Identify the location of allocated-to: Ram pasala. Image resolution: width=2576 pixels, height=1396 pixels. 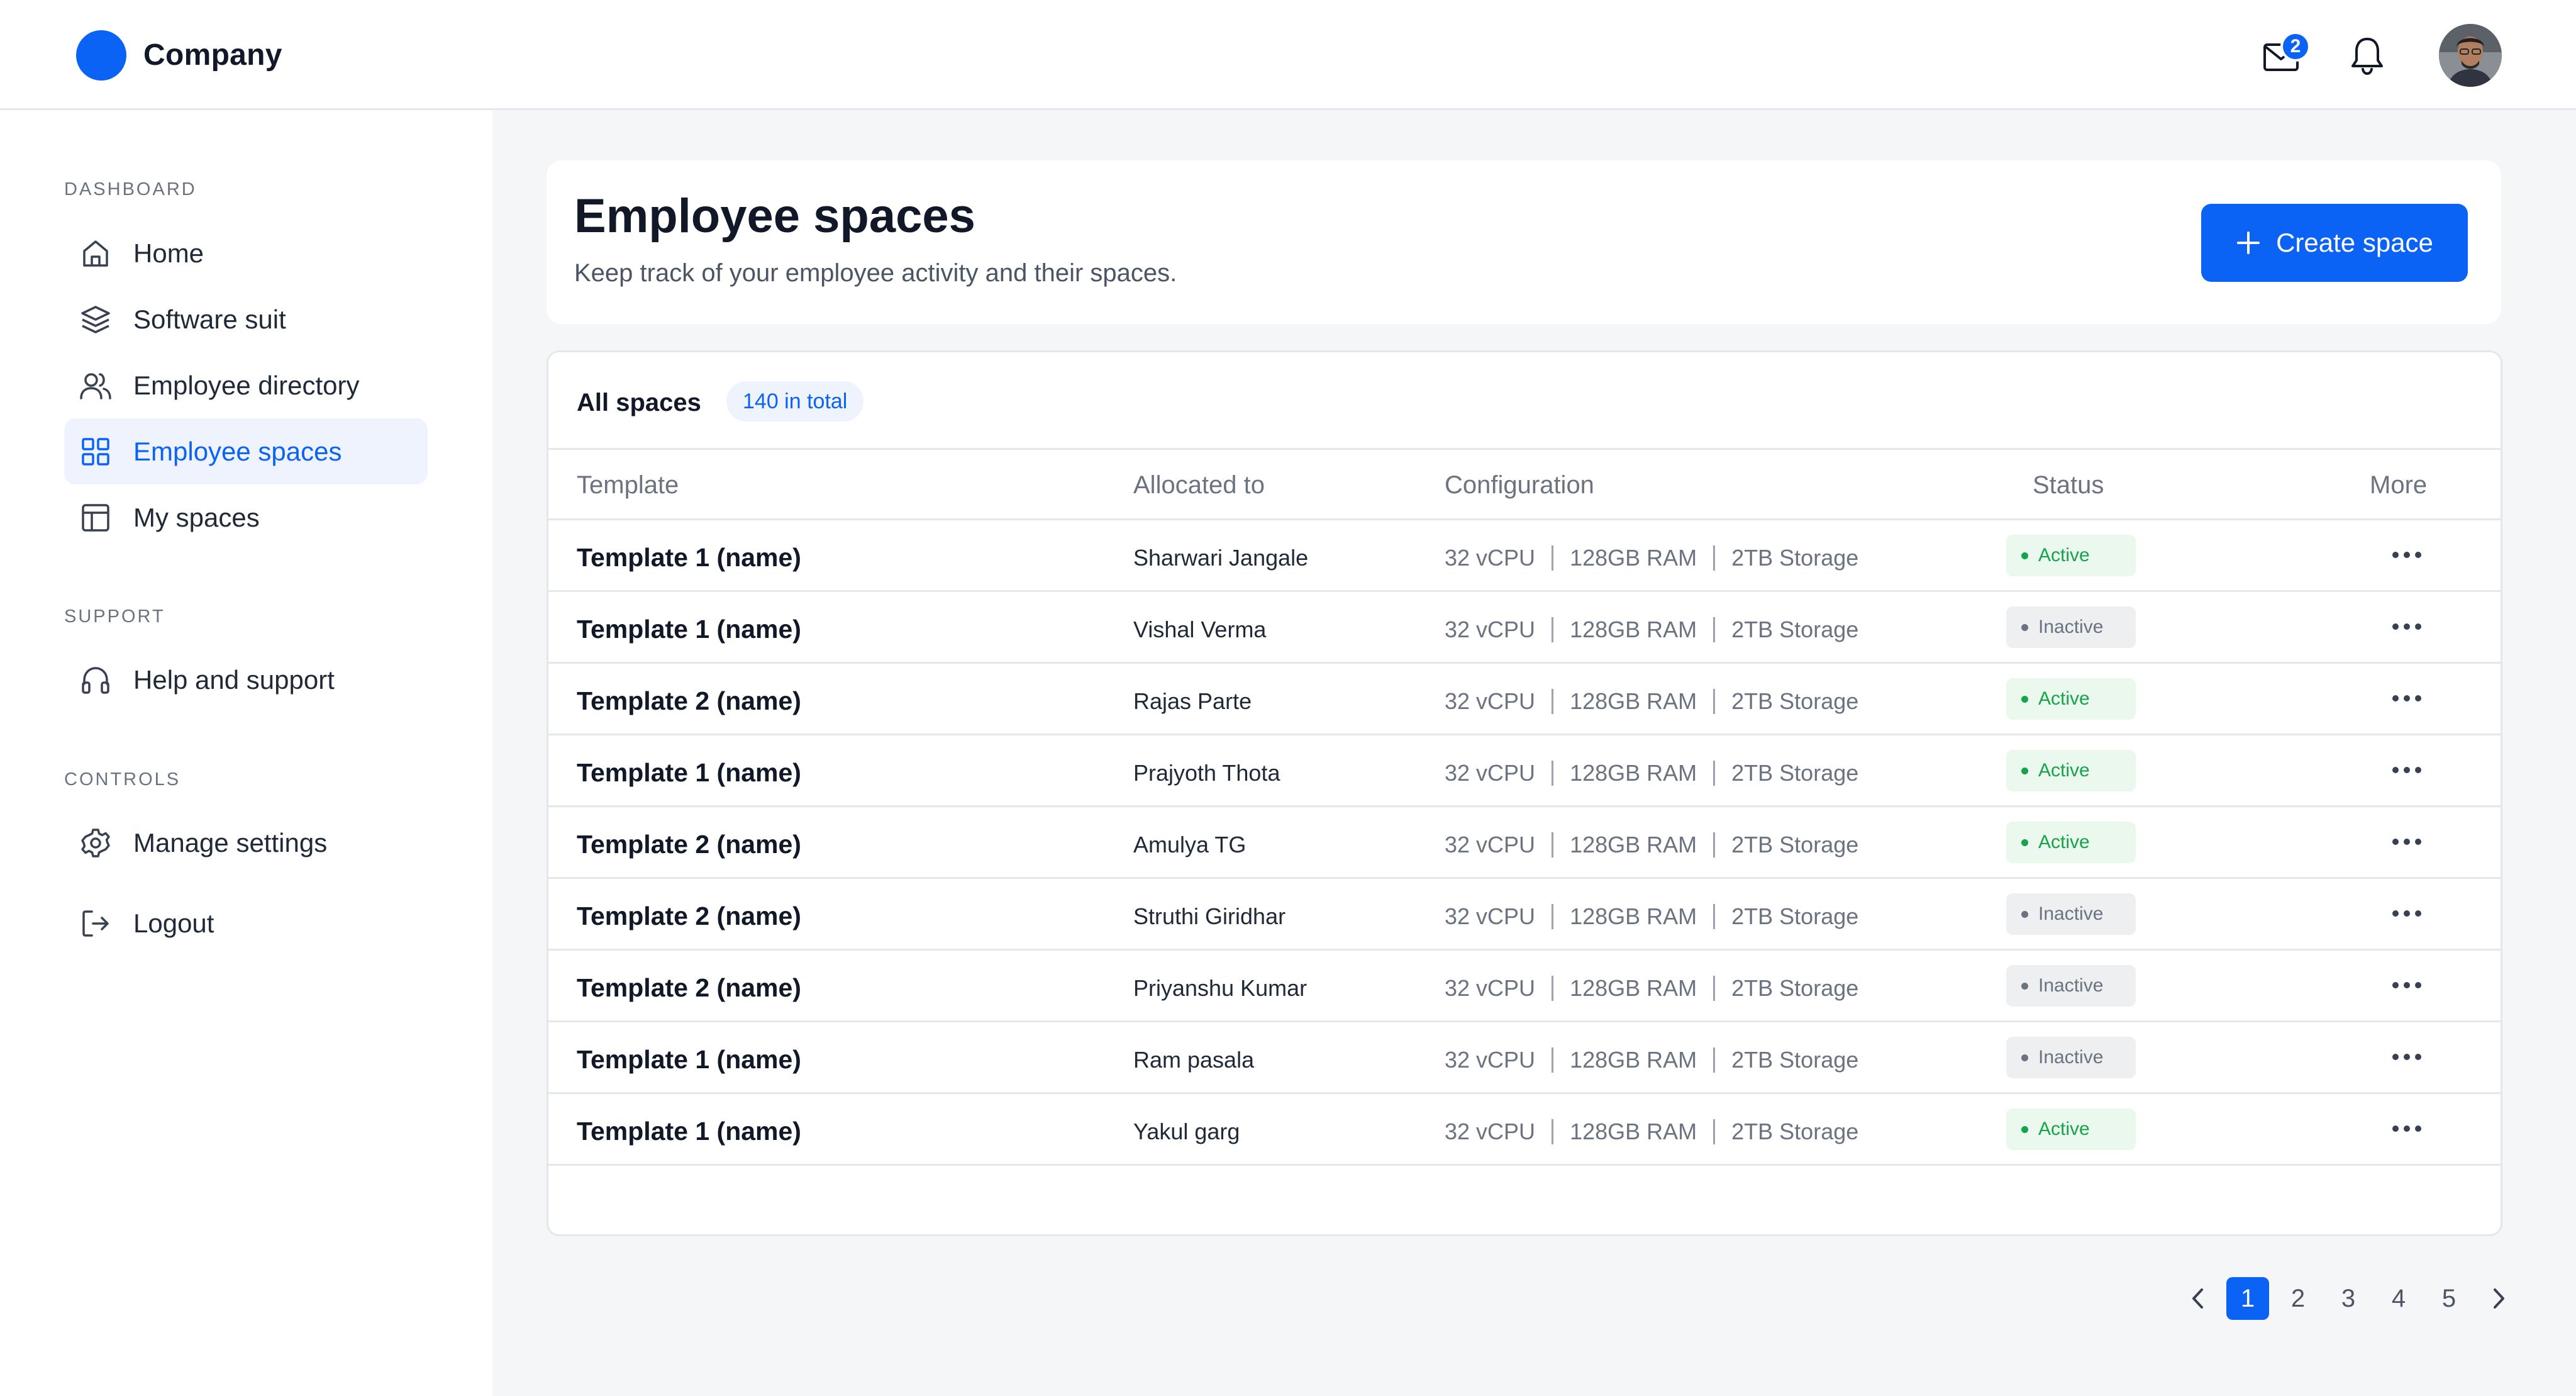
(1194, 1060).